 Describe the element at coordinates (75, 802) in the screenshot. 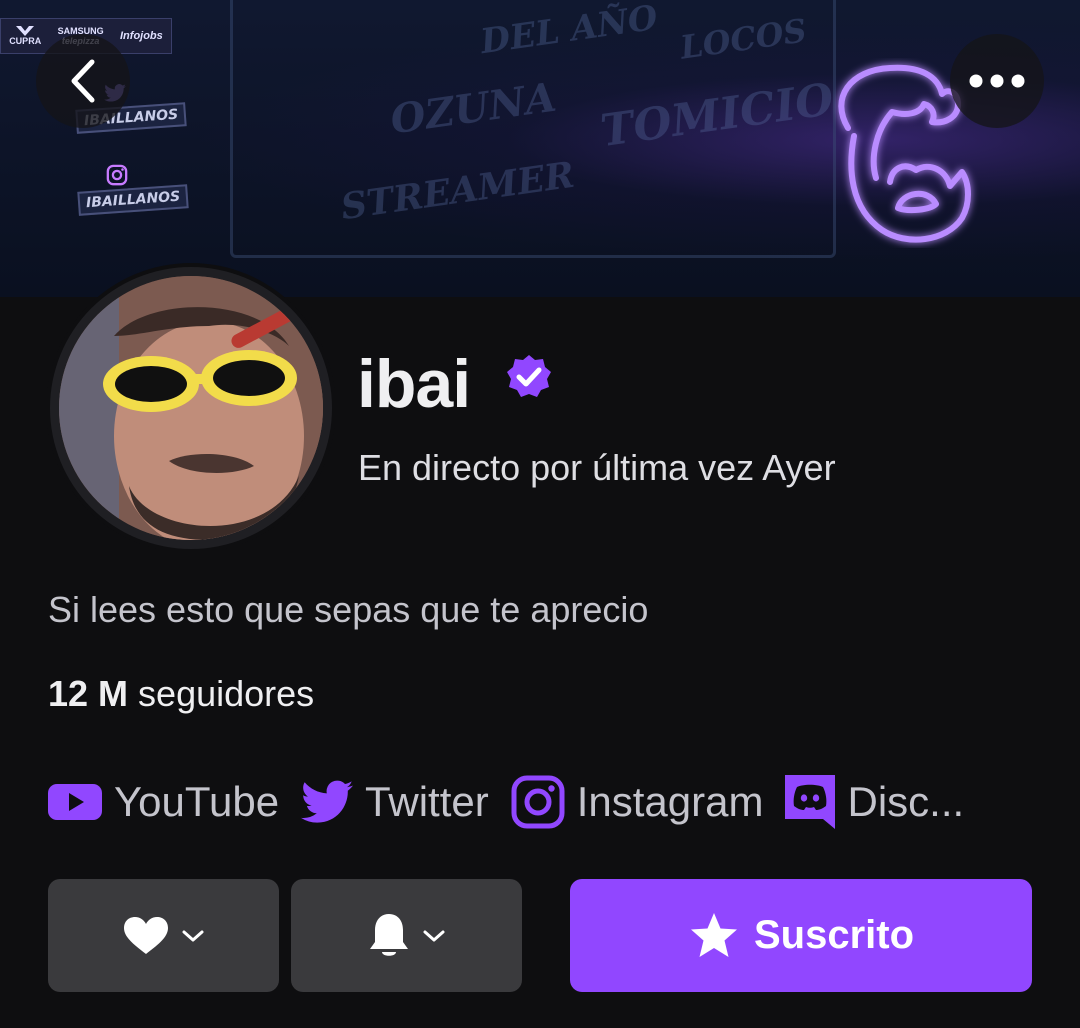

I see `youtube-icon` at that location.